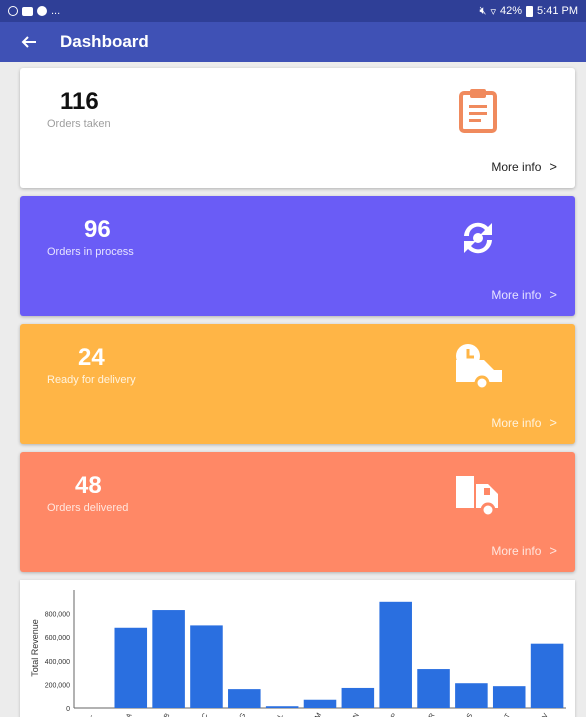 The width and height of the screenshot is (586, 717). Describe the element at coordinates (68, 709) in the screenshot. I see `y-tick-label: 0` at that location.